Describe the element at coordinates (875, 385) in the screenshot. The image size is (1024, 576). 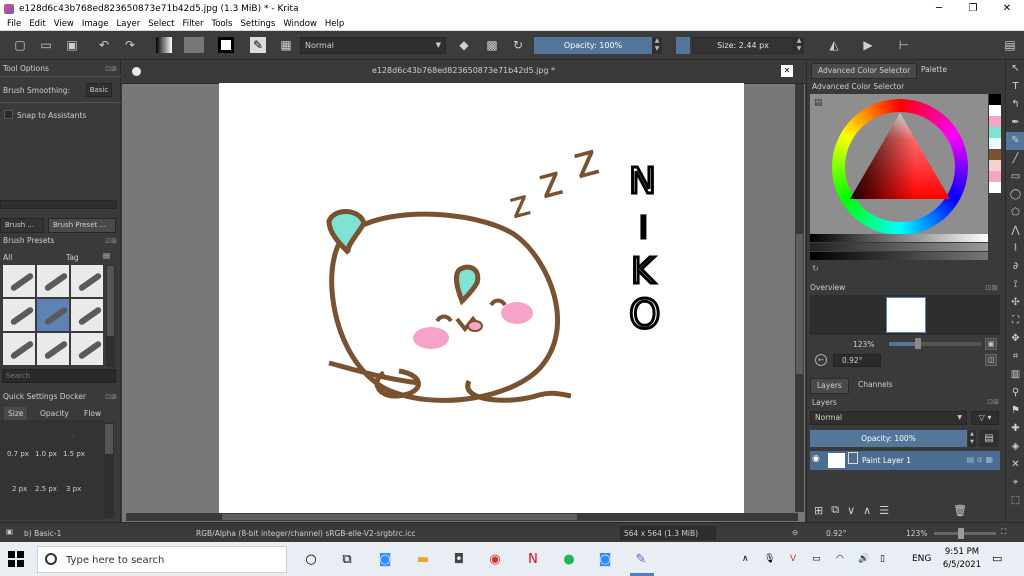
I see `tab-channels: Channels` at that location.